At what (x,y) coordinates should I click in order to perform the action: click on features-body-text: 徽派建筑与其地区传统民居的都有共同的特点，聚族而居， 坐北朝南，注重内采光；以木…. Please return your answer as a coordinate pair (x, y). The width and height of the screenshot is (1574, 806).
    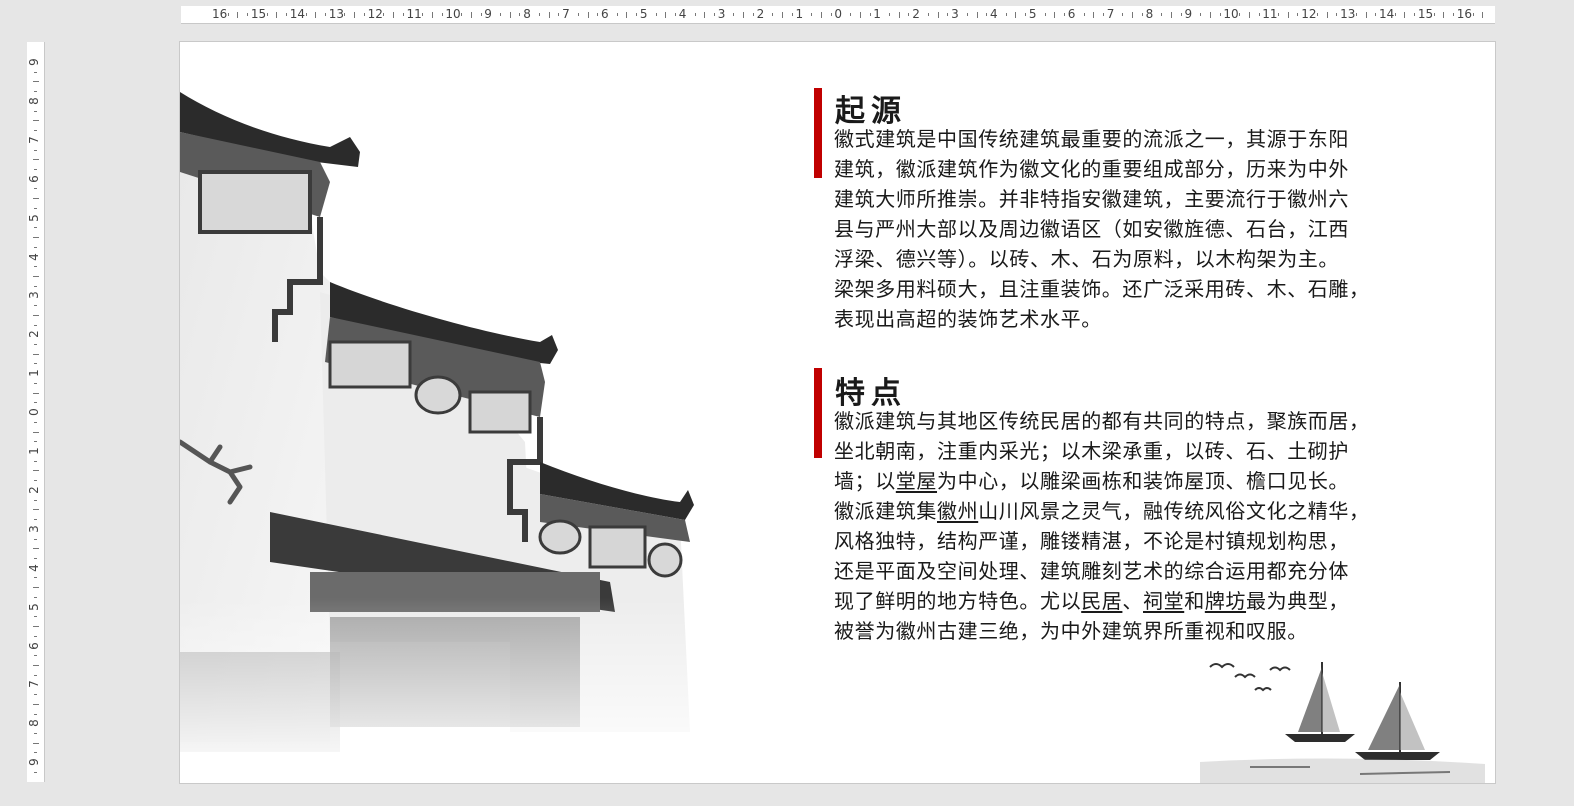
    Looking at the image, I should click on (1139, 526).